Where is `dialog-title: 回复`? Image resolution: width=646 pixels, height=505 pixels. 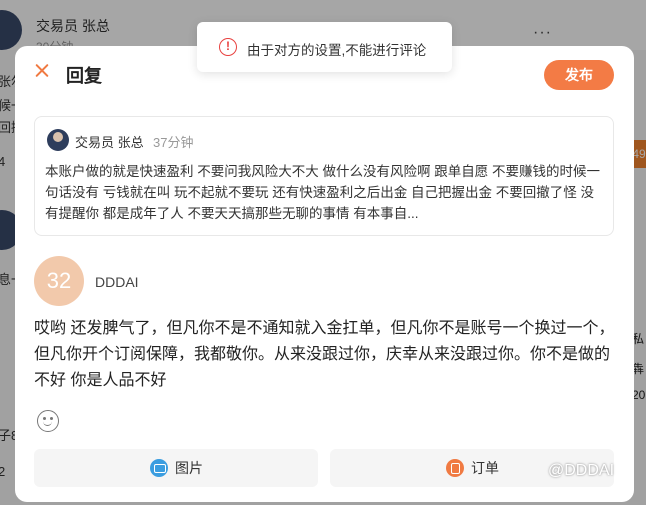 dialog-title: 回复 is located at coordinates (84, 76).